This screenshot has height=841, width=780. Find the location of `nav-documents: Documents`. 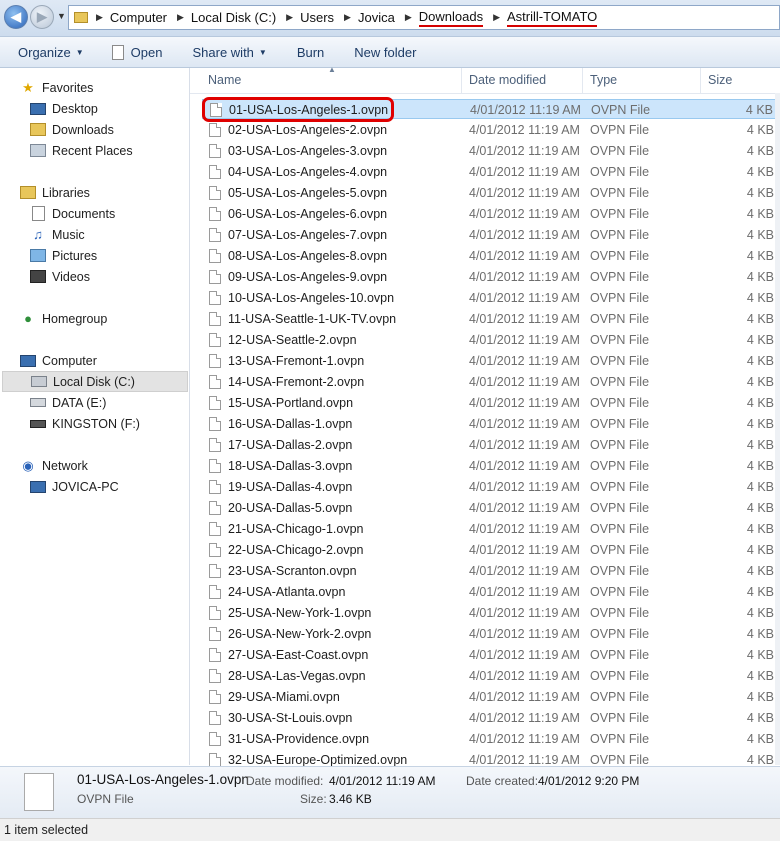

nav-documents: Documents is located at coordinates (72, 213).